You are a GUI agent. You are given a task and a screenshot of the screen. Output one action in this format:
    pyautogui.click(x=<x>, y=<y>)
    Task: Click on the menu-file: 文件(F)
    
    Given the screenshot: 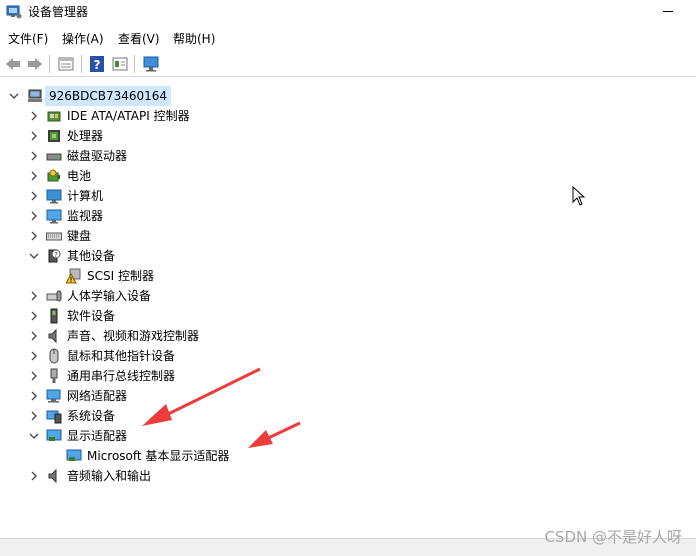 What is the action you would take?
    pyautogui.click(x=28, y=39)
    